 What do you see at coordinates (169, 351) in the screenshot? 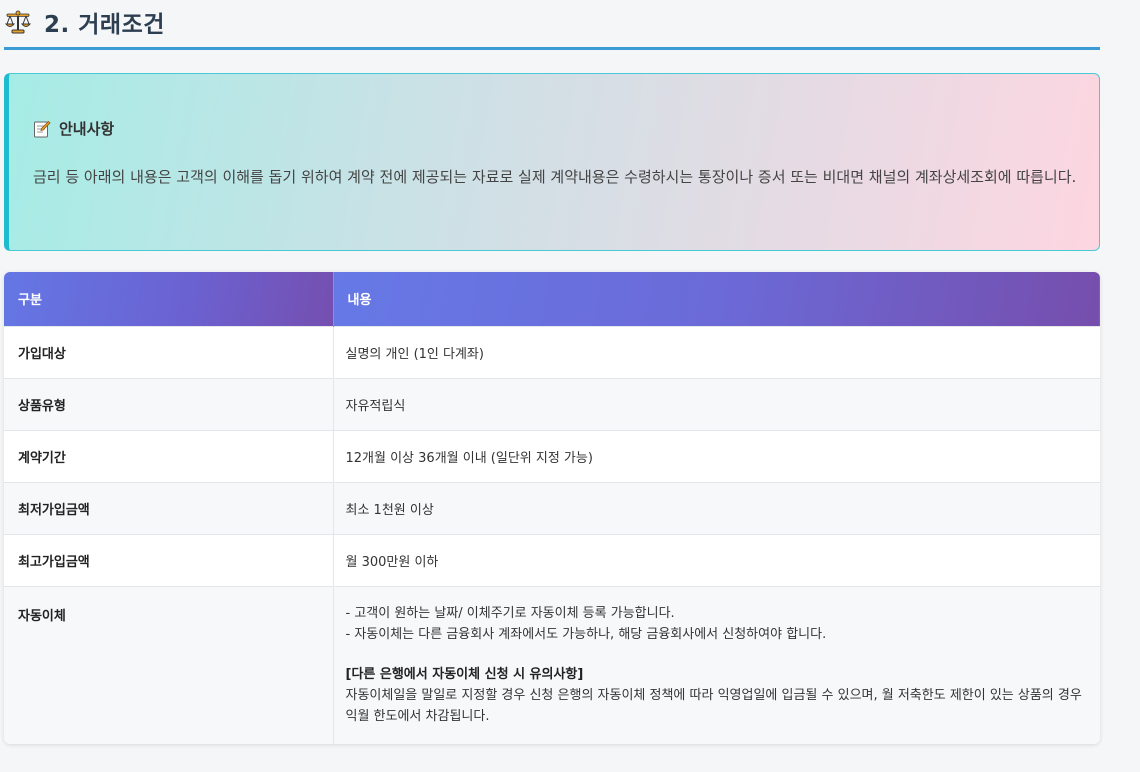
I see `row-label: 가입대상` at bounding box center [169, 351].